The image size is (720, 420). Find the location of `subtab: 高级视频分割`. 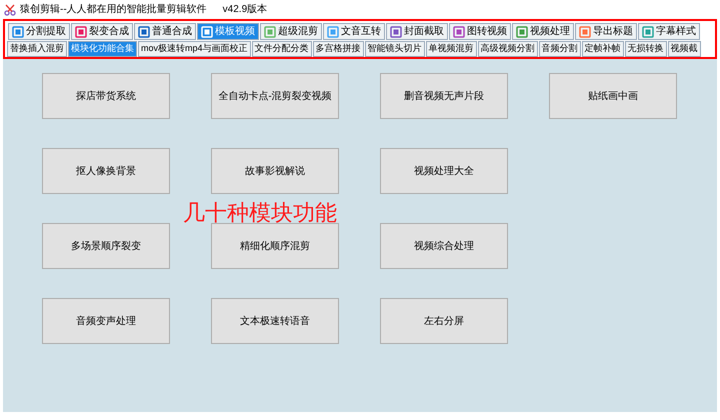

subtab: 高级视频分割 is located at coordinates (508, 49).